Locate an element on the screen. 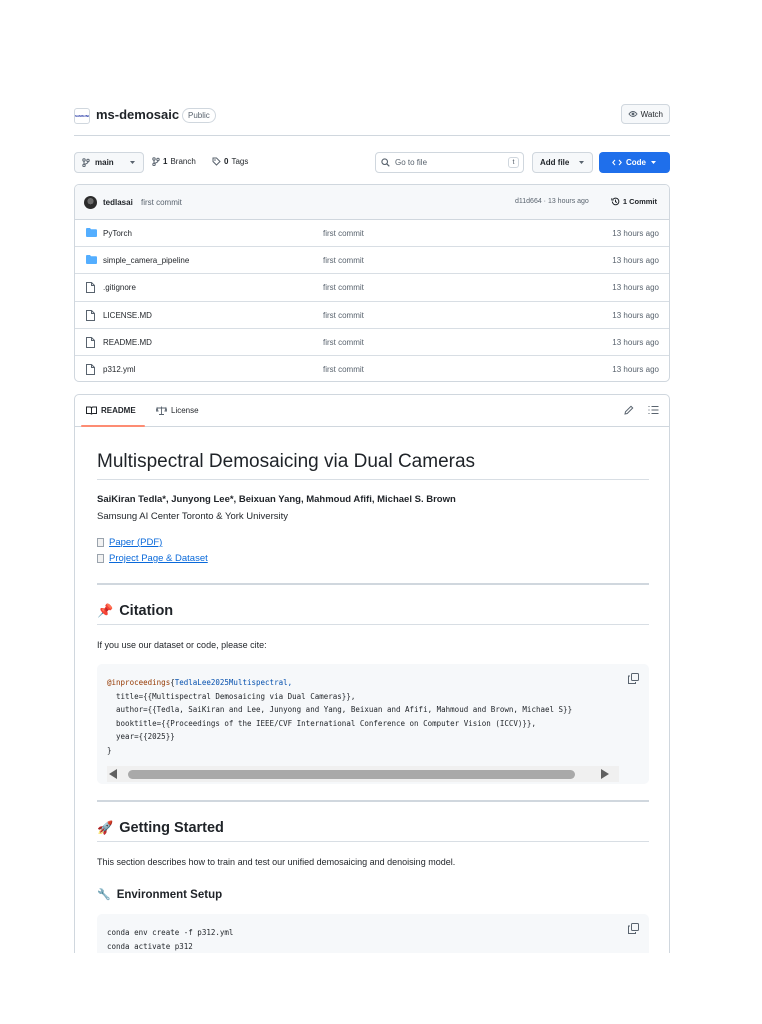  branch-name: main is located at coordinates (104, 162).